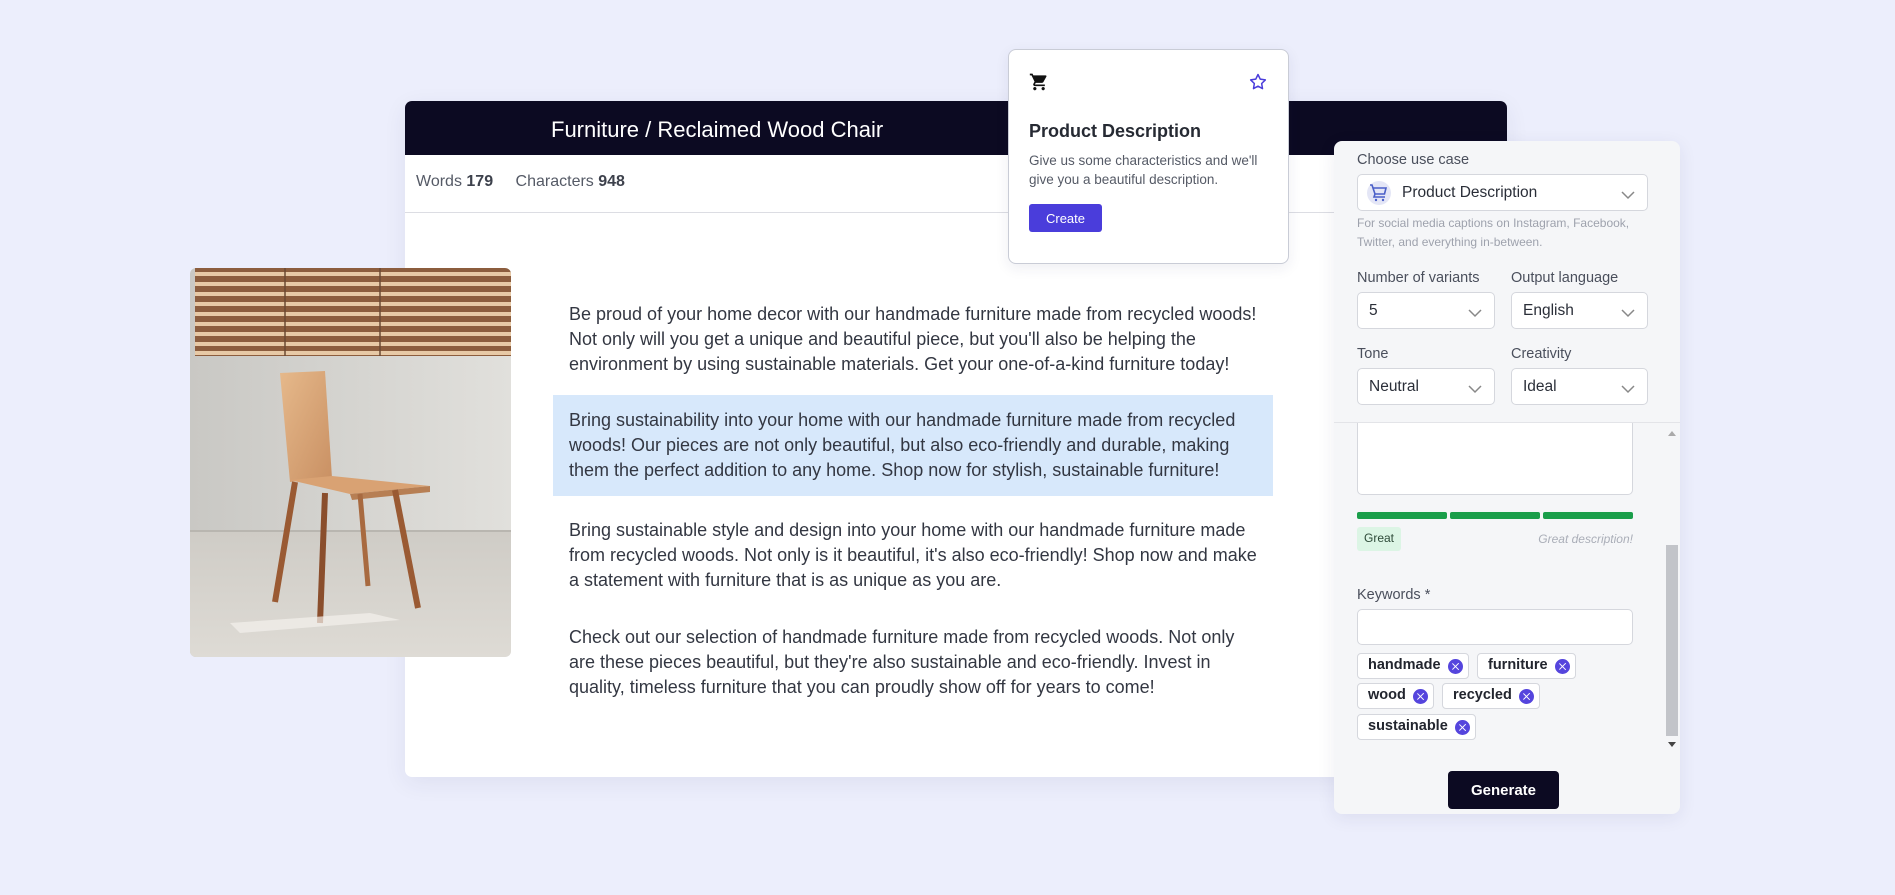 This screenshot has height=895, width=1895. What do you see at coordinates (1394, 595) in the screenshot?
I see `keywords-label: Keywords *` at bounding box center [1394, 595].